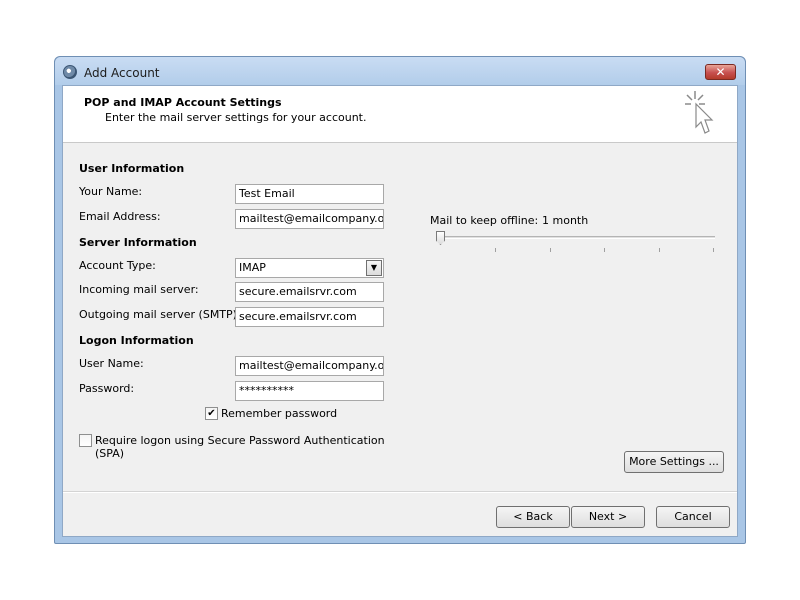  What do you see at coordinates (136, 340) in the screenshot?
I see `logon-info-heading: Logon Information` at bounding box center [136, 340].